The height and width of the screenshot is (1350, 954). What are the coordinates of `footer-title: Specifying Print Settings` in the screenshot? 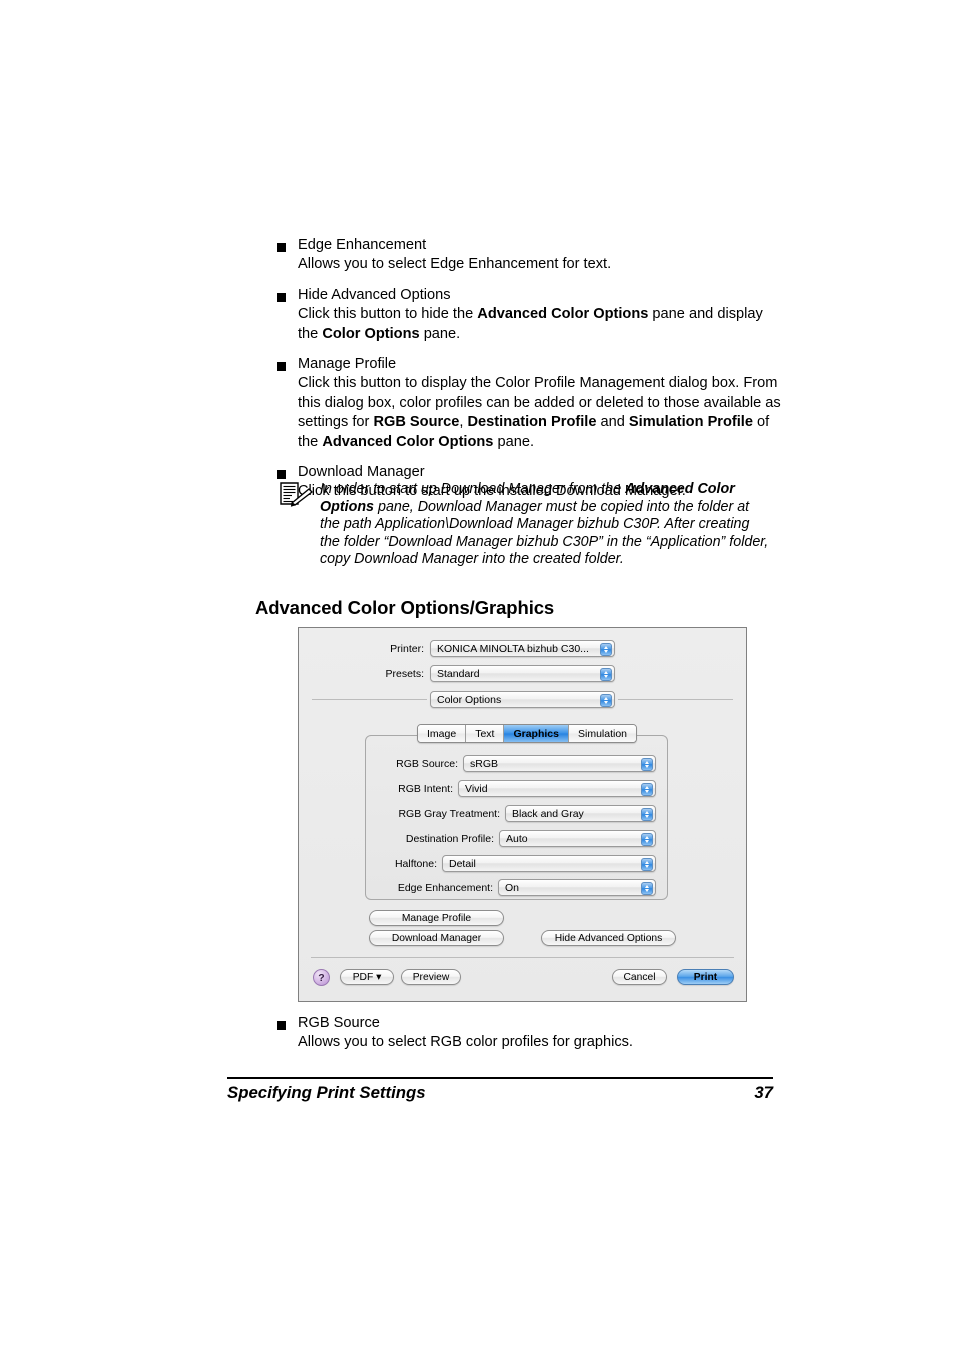 It's located at (326, 1092).